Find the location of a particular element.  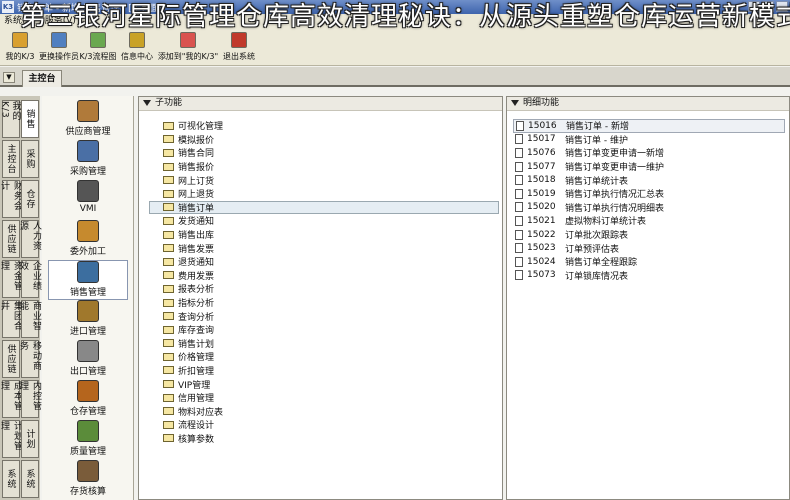

inventory-icon is located at coordinates (88, 471).